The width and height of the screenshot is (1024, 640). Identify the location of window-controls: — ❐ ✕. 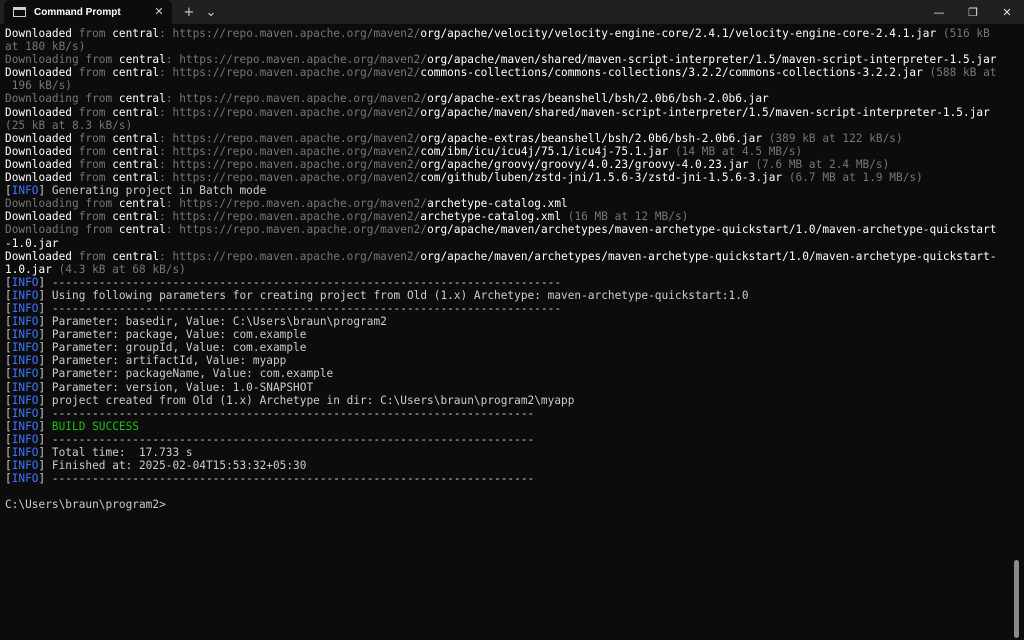
(973, 12).